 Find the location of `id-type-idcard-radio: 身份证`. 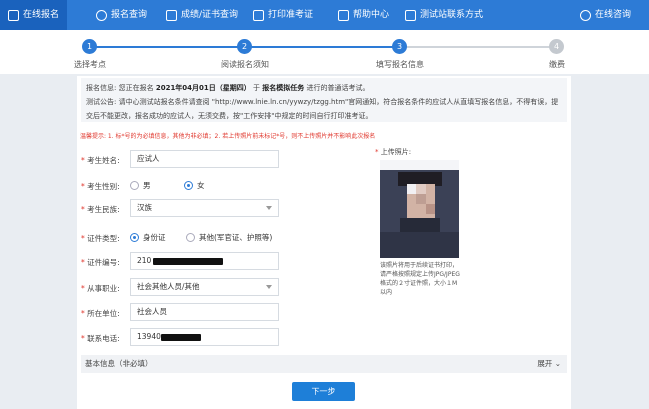

id-type-idcard-radio: 身份证 is located at coordinates (148, 237).